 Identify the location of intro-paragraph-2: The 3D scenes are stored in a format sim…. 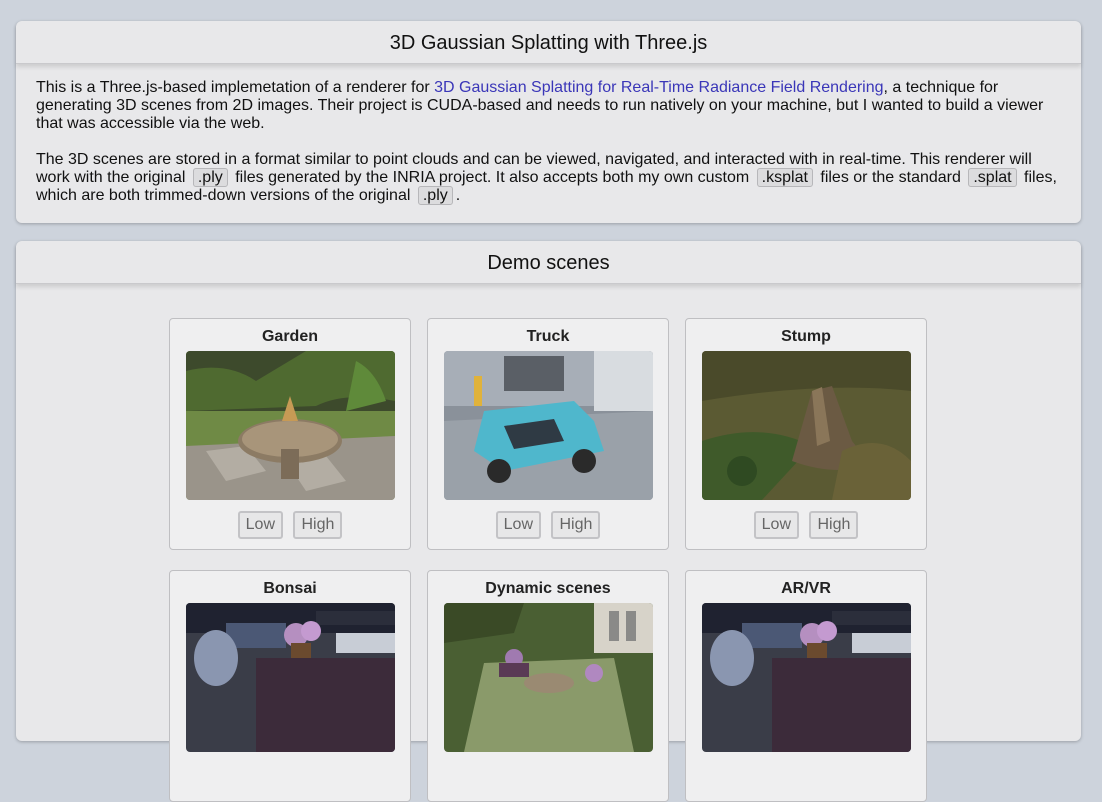
(548, 178).